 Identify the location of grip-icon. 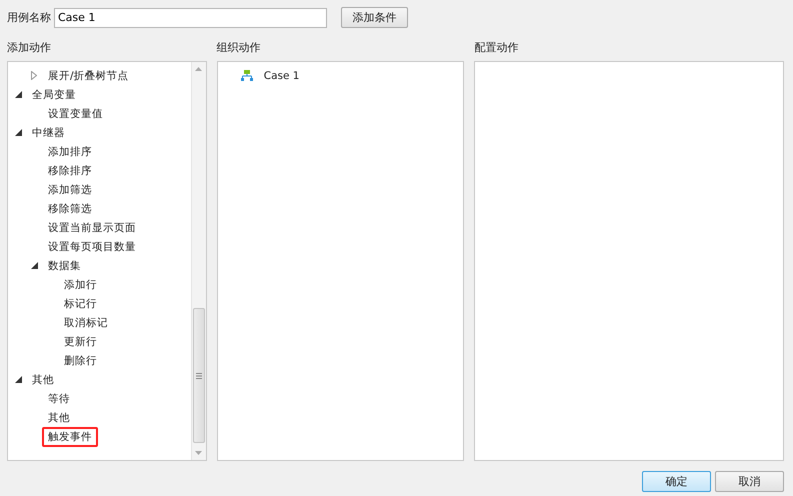
(199, 375).